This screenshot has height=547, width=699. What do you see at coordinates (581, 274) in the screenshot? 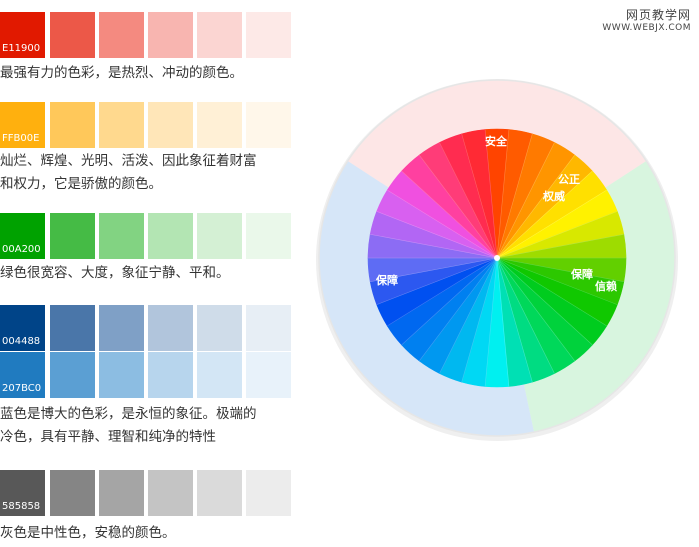
I see `wheel-label-protect-right: 保障` at bounding box center [581, 274].